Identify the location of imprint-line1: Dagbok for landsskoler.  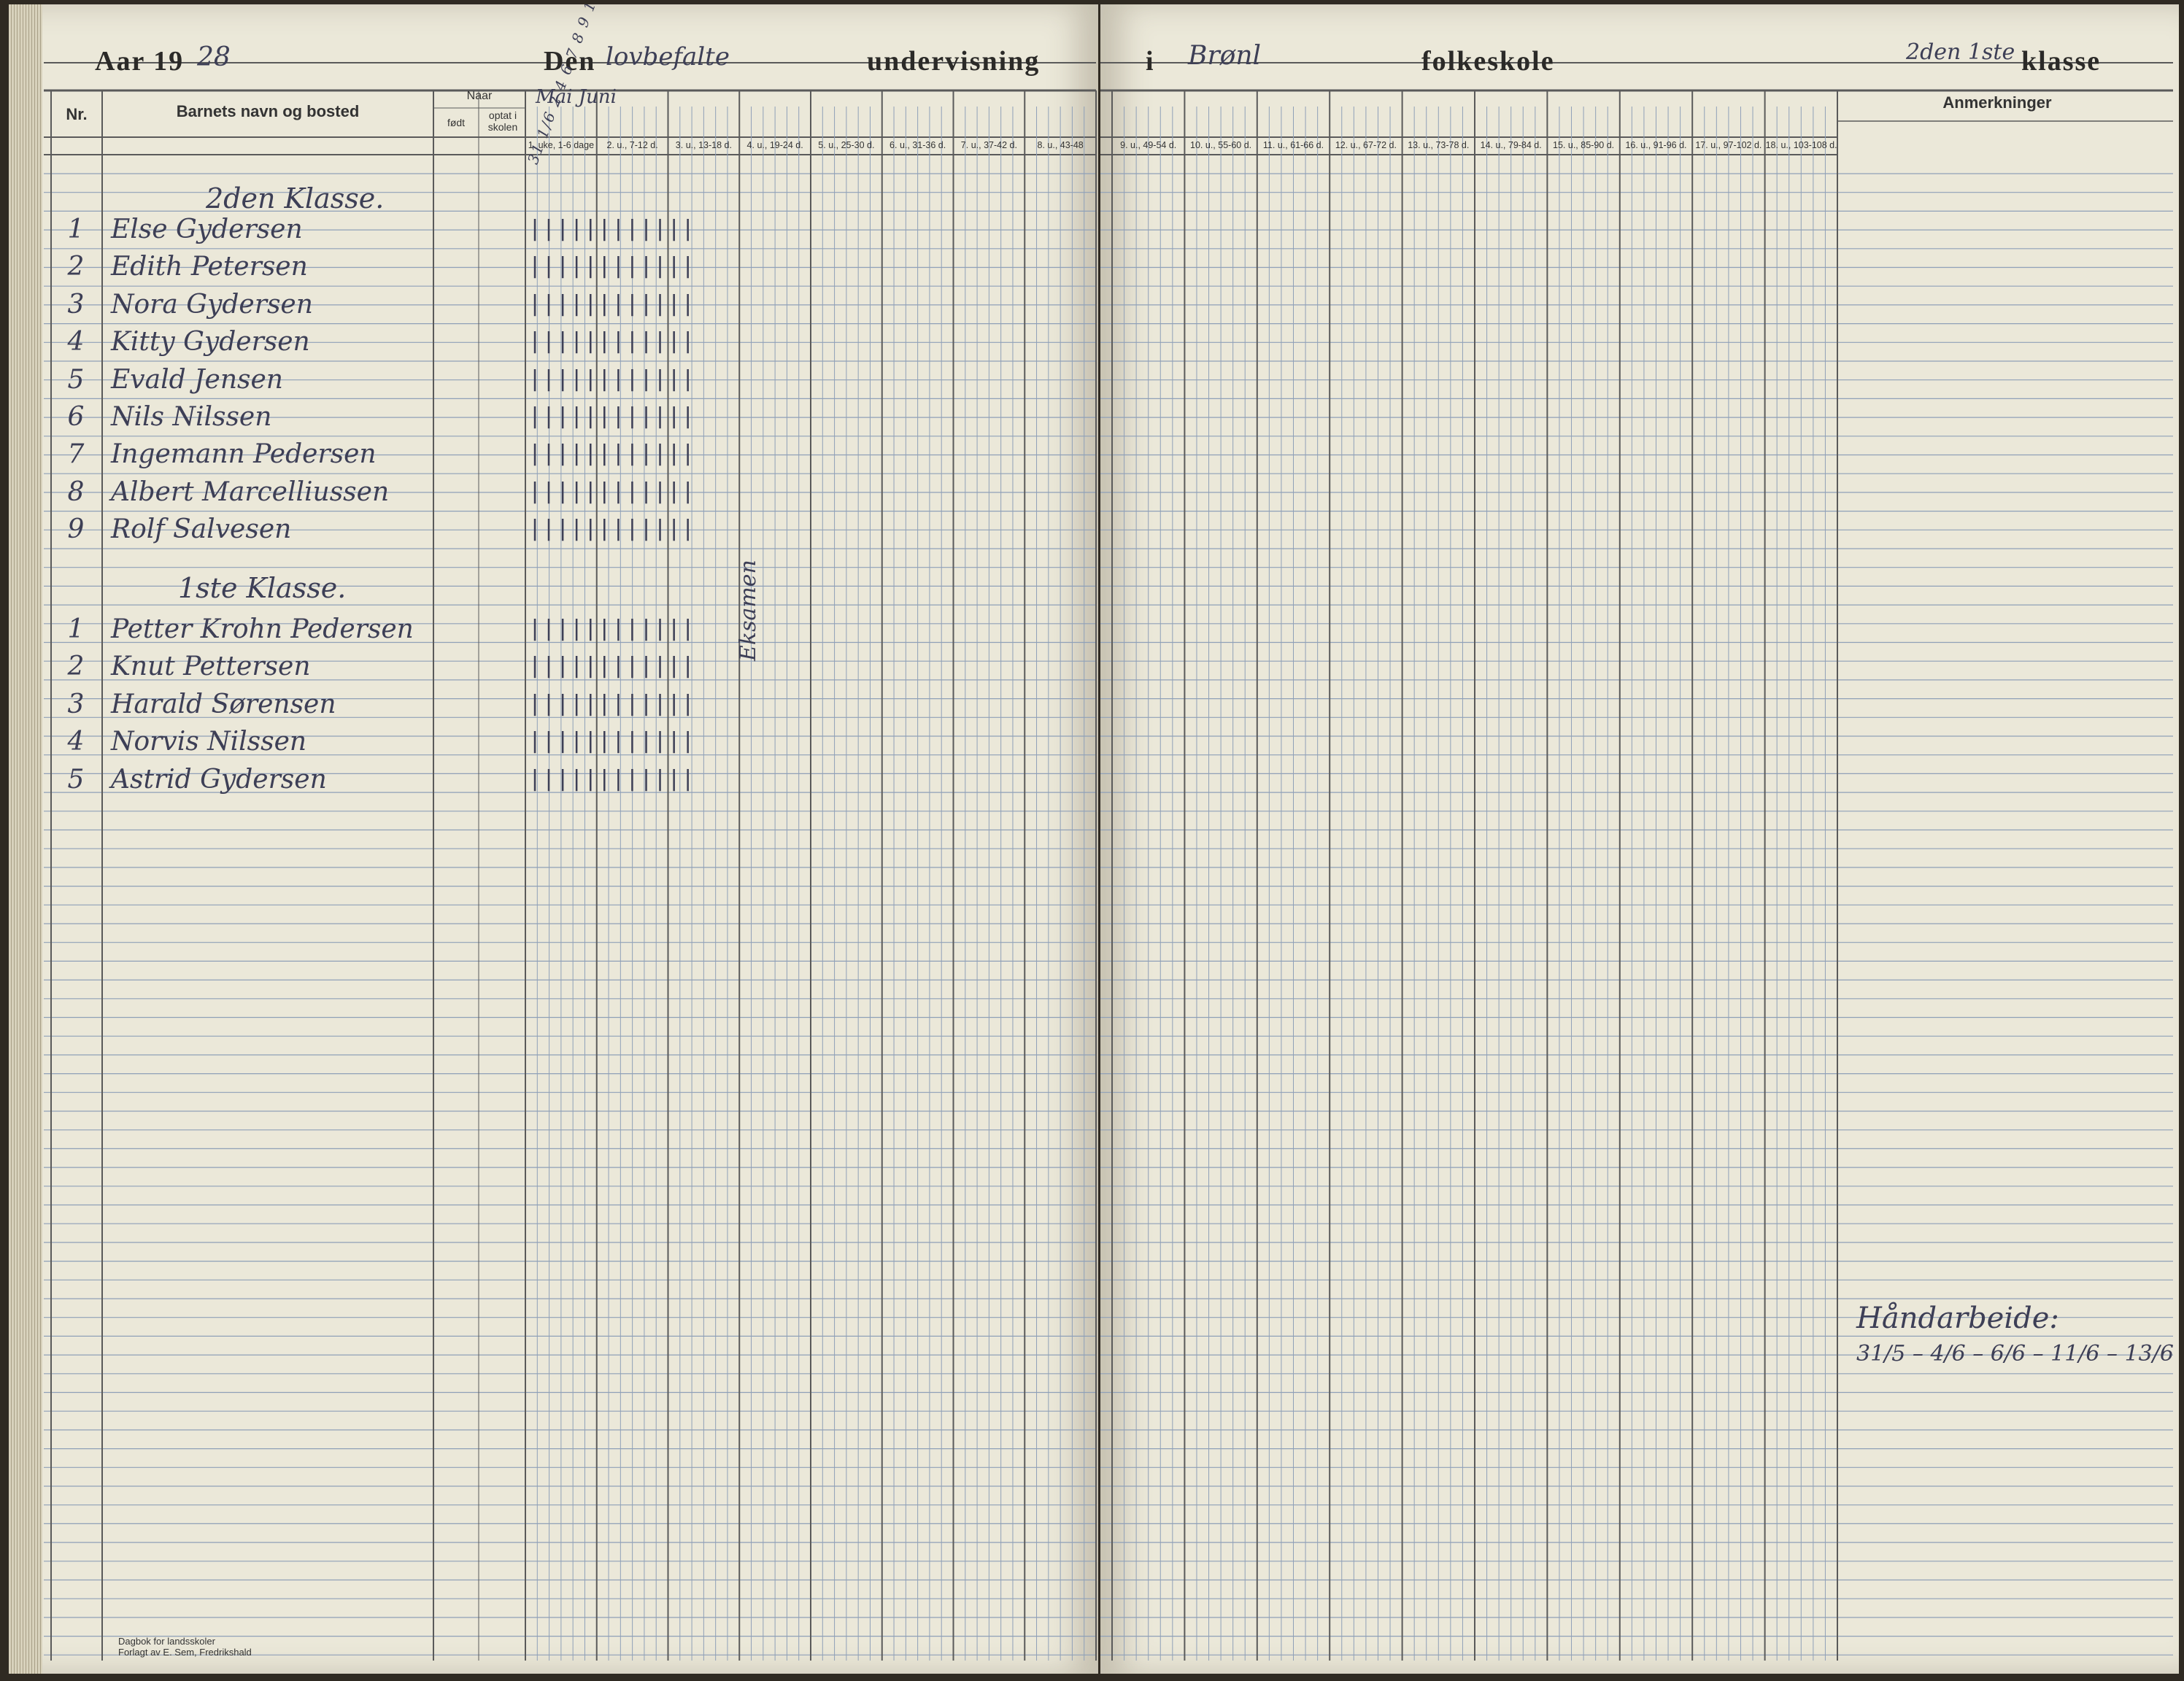
(166, 1641).